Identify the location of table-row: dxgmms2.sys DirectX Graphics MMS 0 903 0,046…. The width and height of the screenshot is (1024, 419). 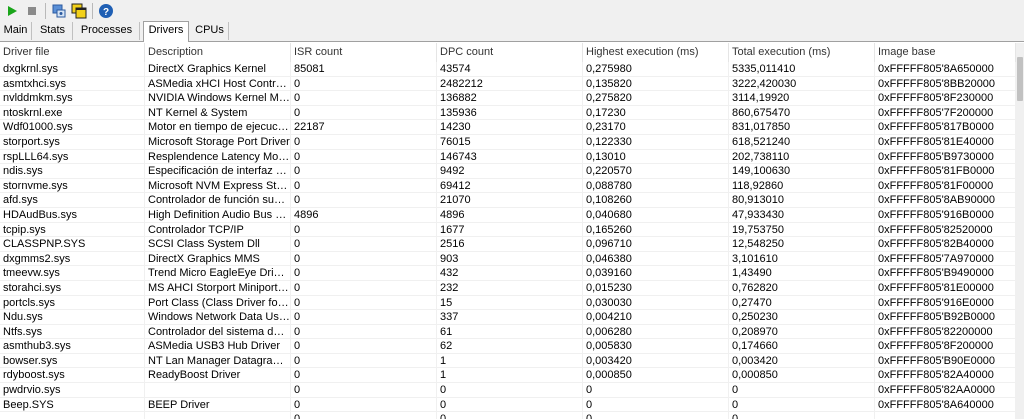
(508, 259).